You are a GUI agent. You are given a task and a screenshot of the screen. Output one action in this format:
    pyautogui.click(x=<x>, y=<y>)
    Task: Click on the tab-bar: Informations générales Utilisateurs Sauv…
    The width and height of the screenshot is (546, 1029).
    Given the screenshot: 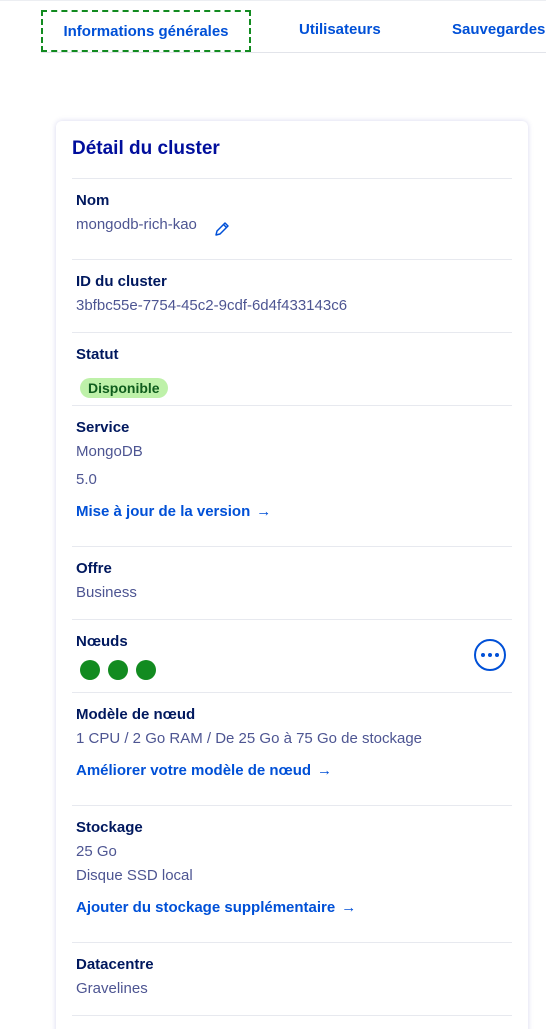 What is the action you would take?
    pyautogui.click(x=273, y=26)
    